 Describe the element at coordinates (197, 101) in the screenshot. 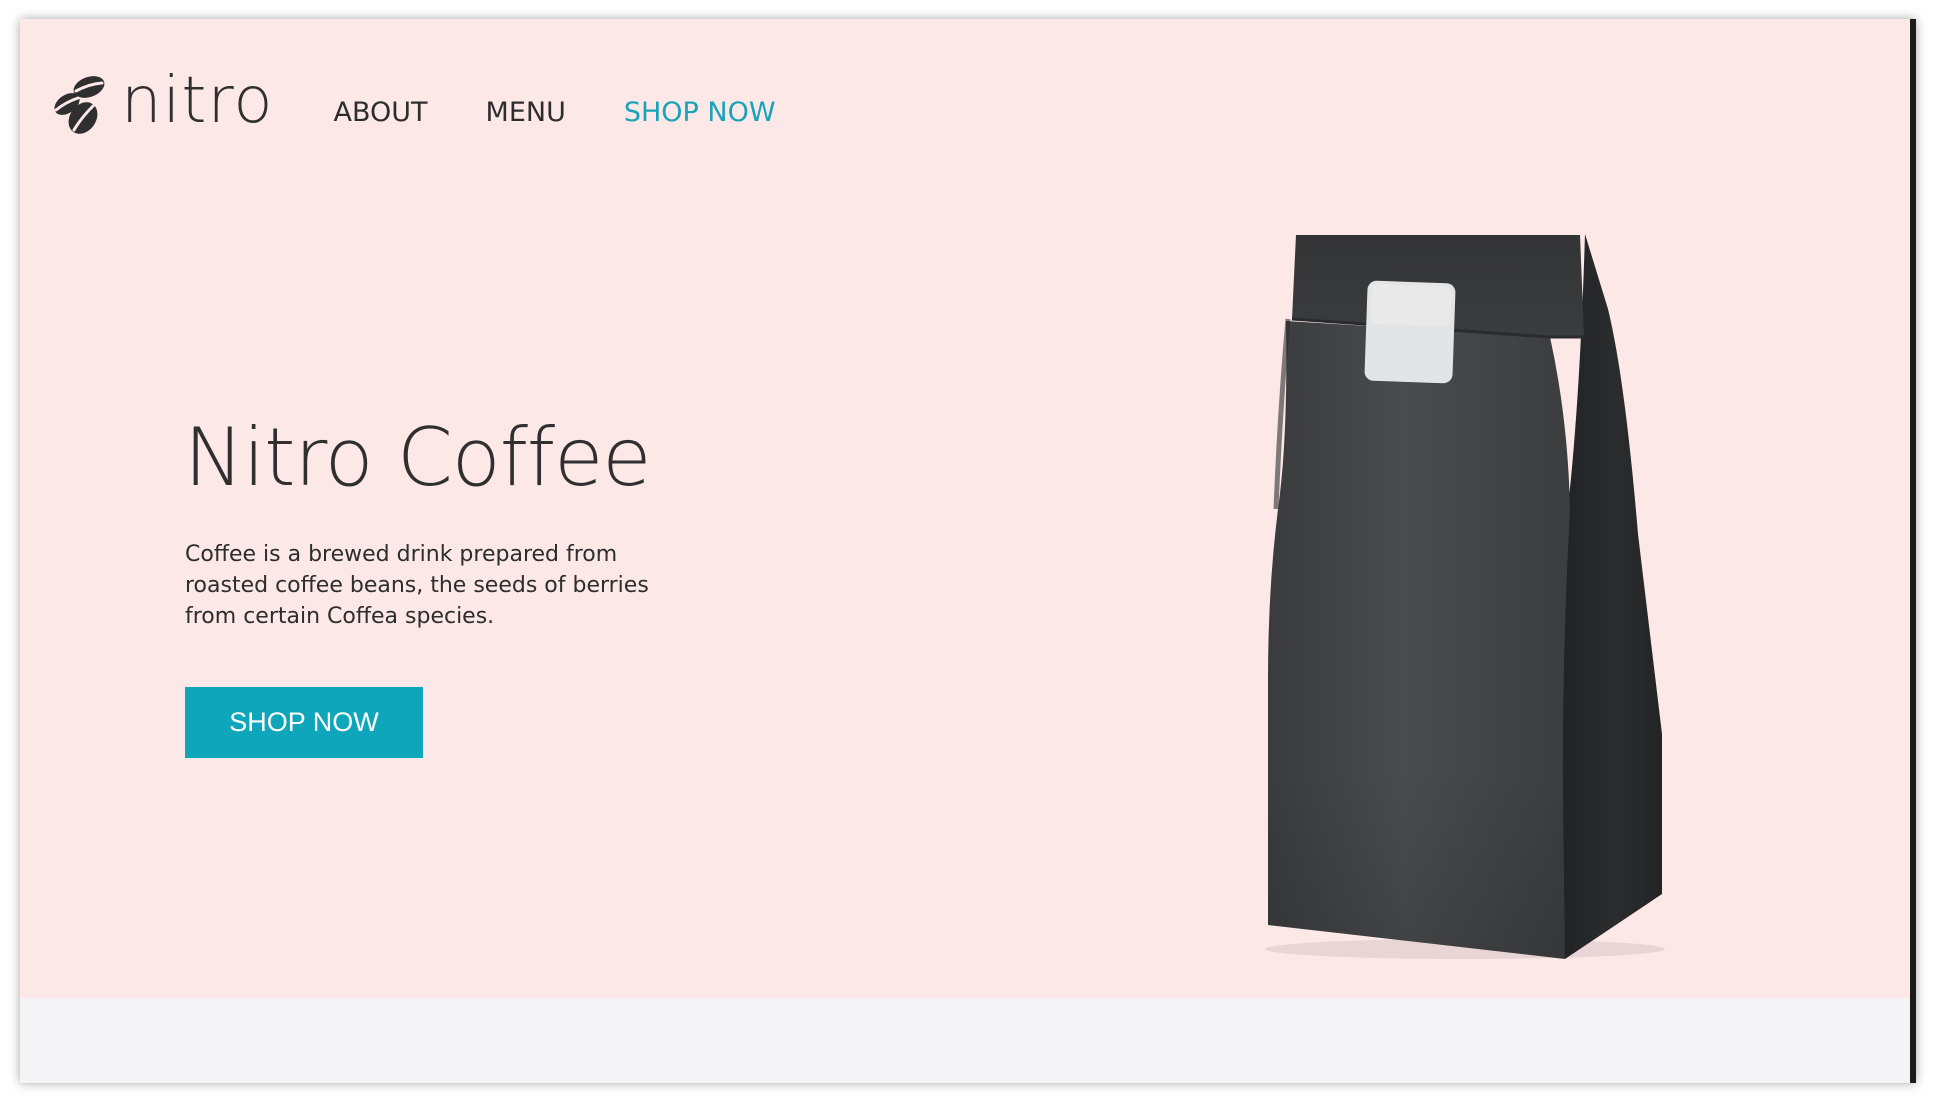

I see `logo-text: nitro` at that location.